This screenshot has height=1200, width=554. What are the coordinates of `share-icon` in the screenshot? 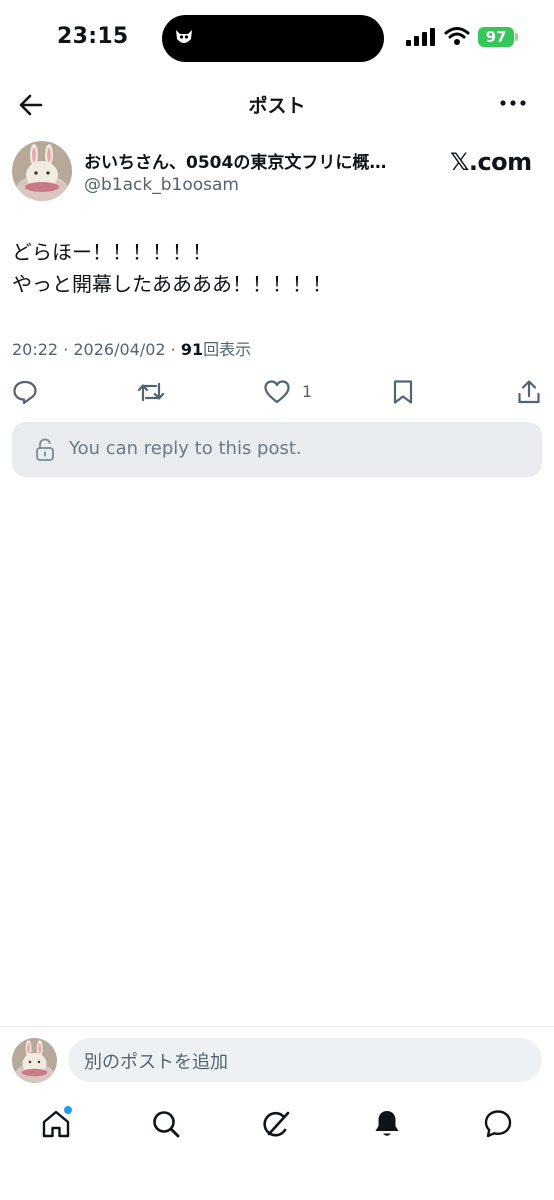 It's located at (529, 392).